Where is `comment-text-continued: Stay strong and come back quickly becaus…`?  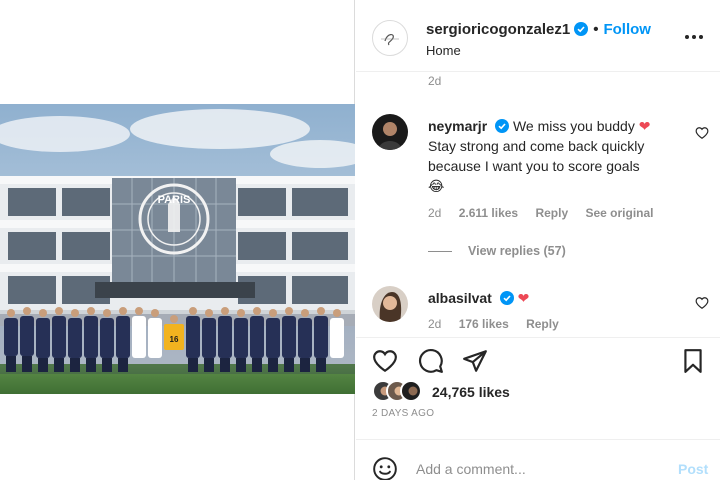 comment-text-continued: Stay strong and come back quickly becaus… is located at coordinates (536, 156).